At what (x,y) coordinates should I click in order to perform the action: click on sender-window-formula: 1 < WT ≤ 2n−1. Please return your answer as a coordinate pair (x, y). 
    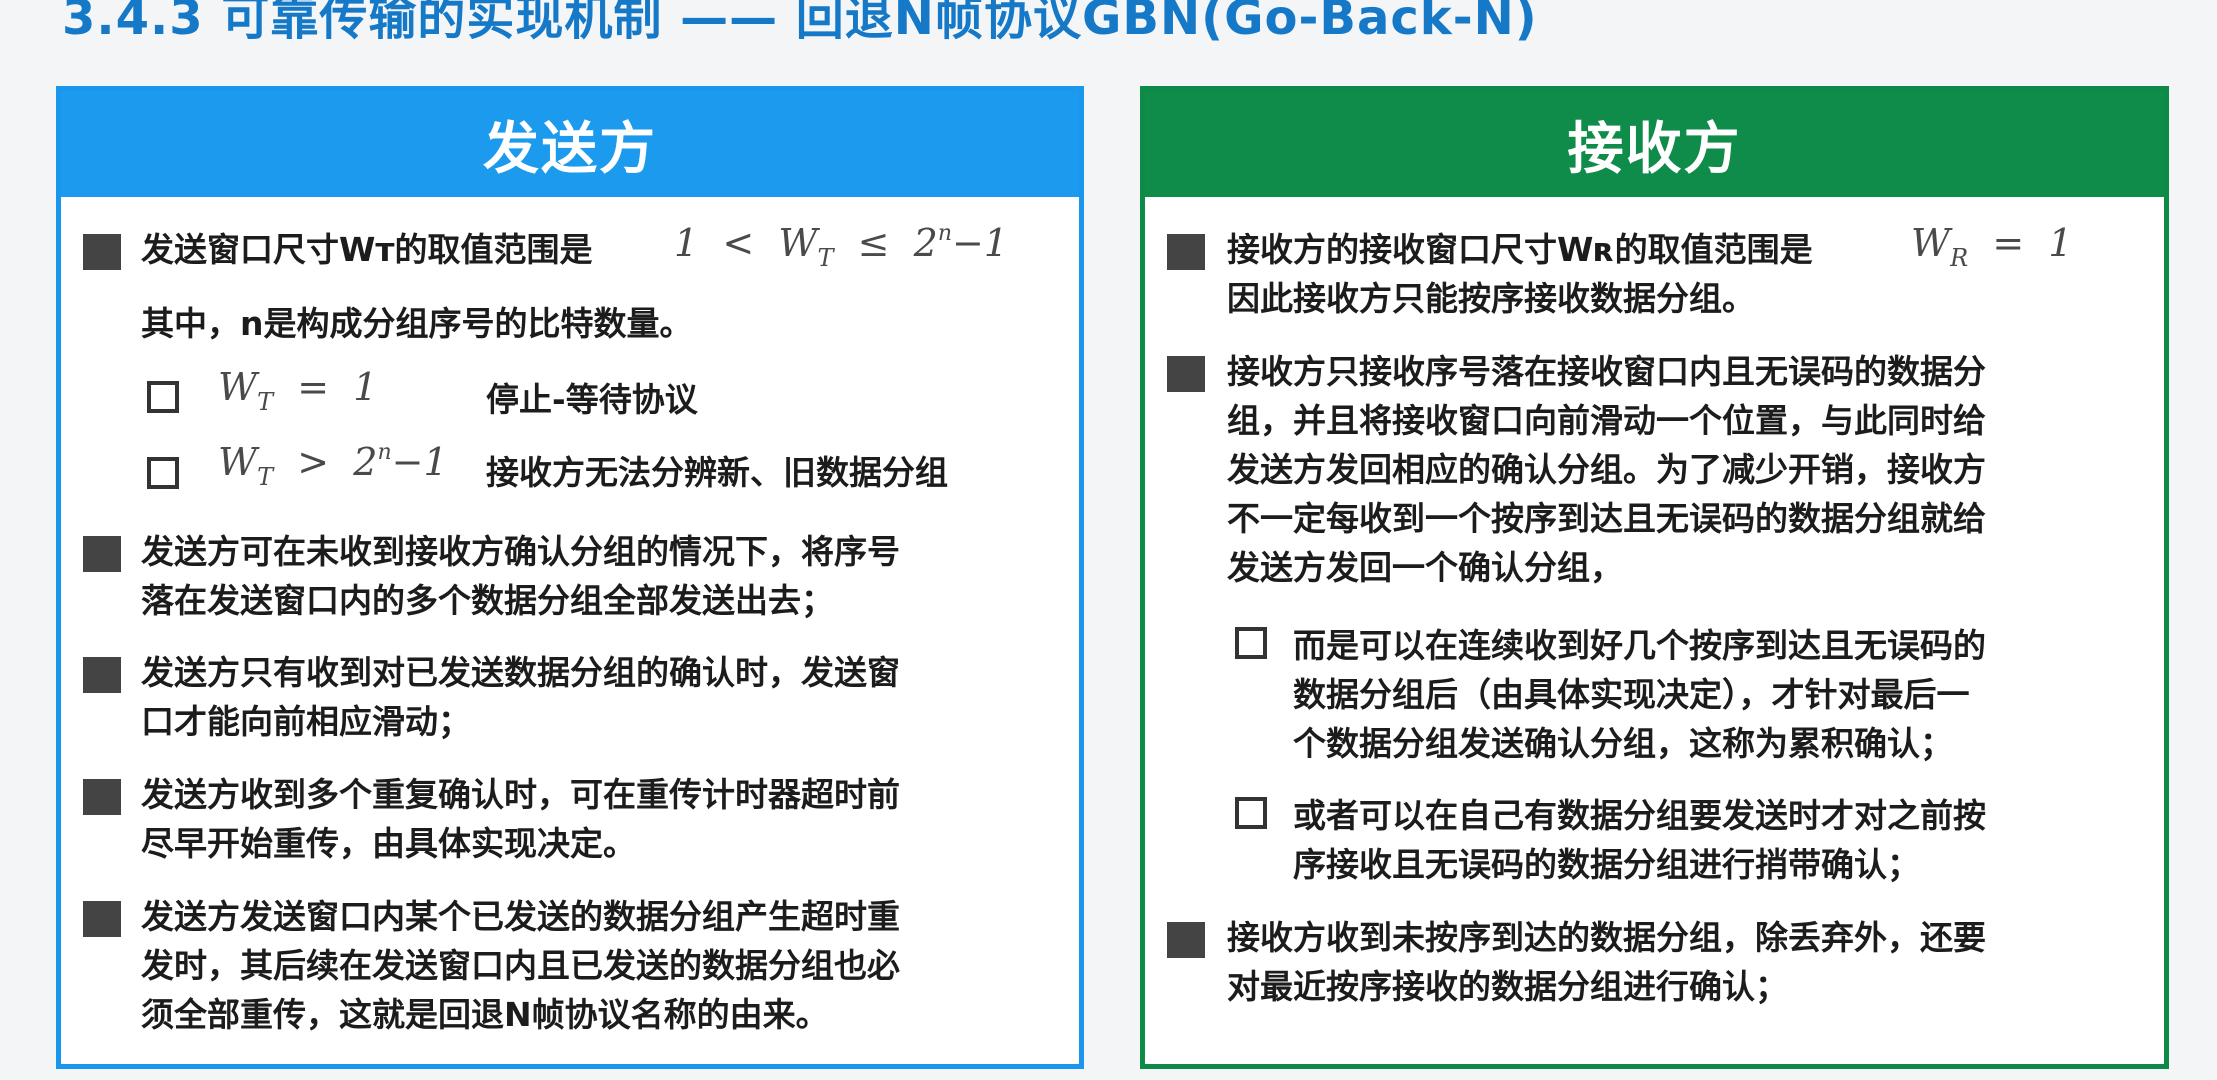
    Looking at the image, I should click on (841, 246).